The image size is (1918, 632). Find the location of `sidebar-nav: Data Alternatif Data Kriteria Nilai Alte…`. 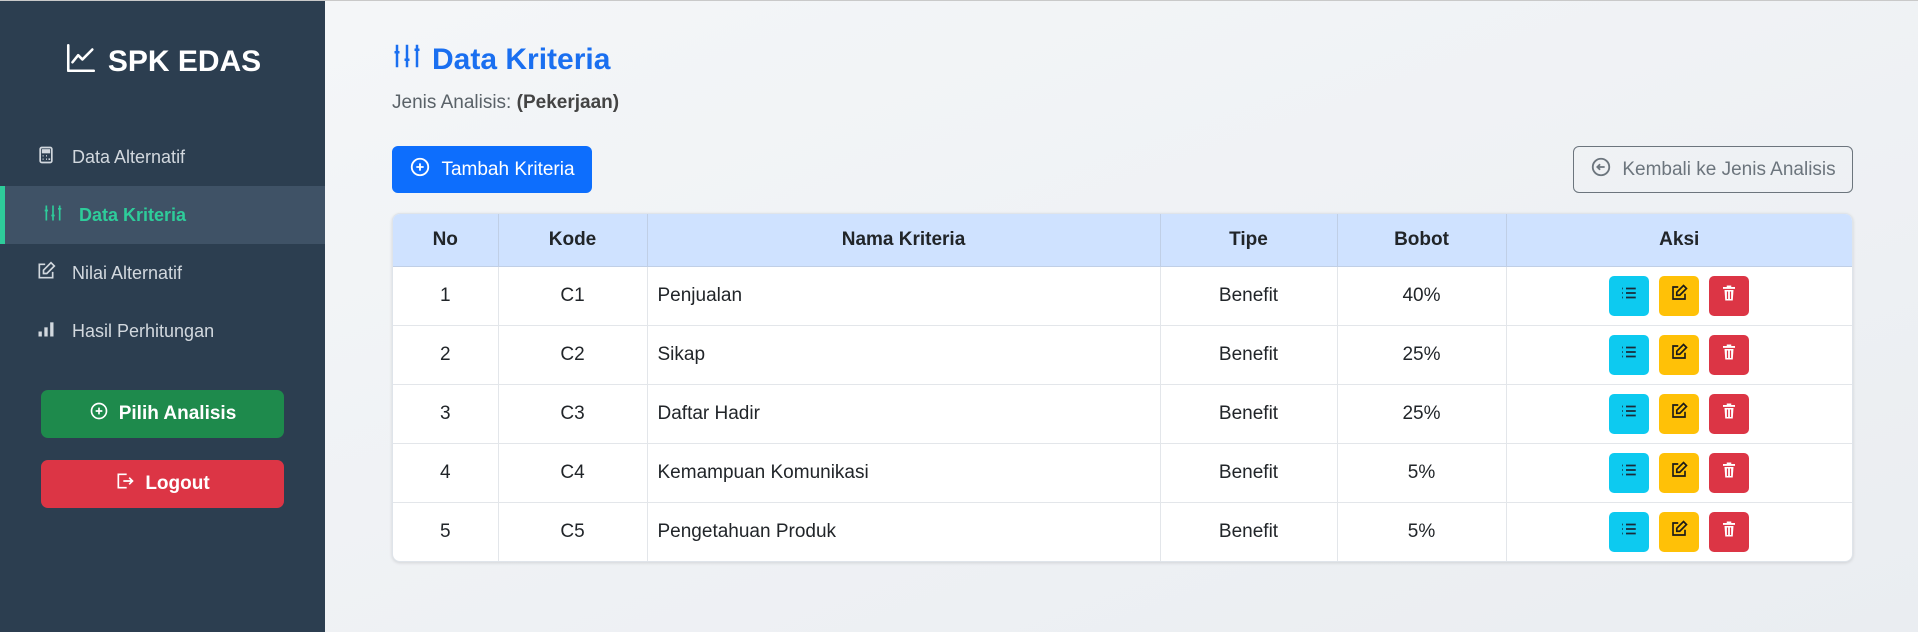

sidebar-nav: Data Alternatif Data Kriteria Nilai Alte… is located at coordinates (162, 244).